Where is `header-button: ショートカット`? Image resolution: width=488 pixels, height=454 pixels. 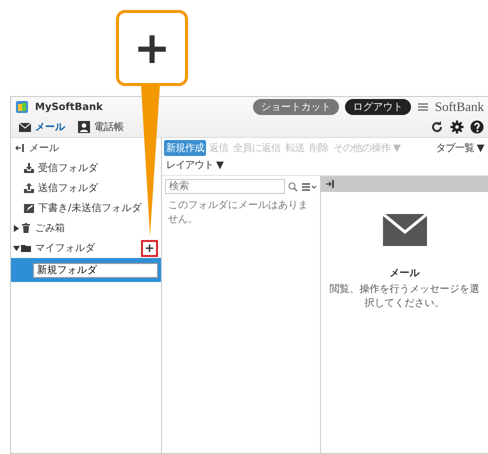 header-button: ショートカット is located at coordinates (295, 107).